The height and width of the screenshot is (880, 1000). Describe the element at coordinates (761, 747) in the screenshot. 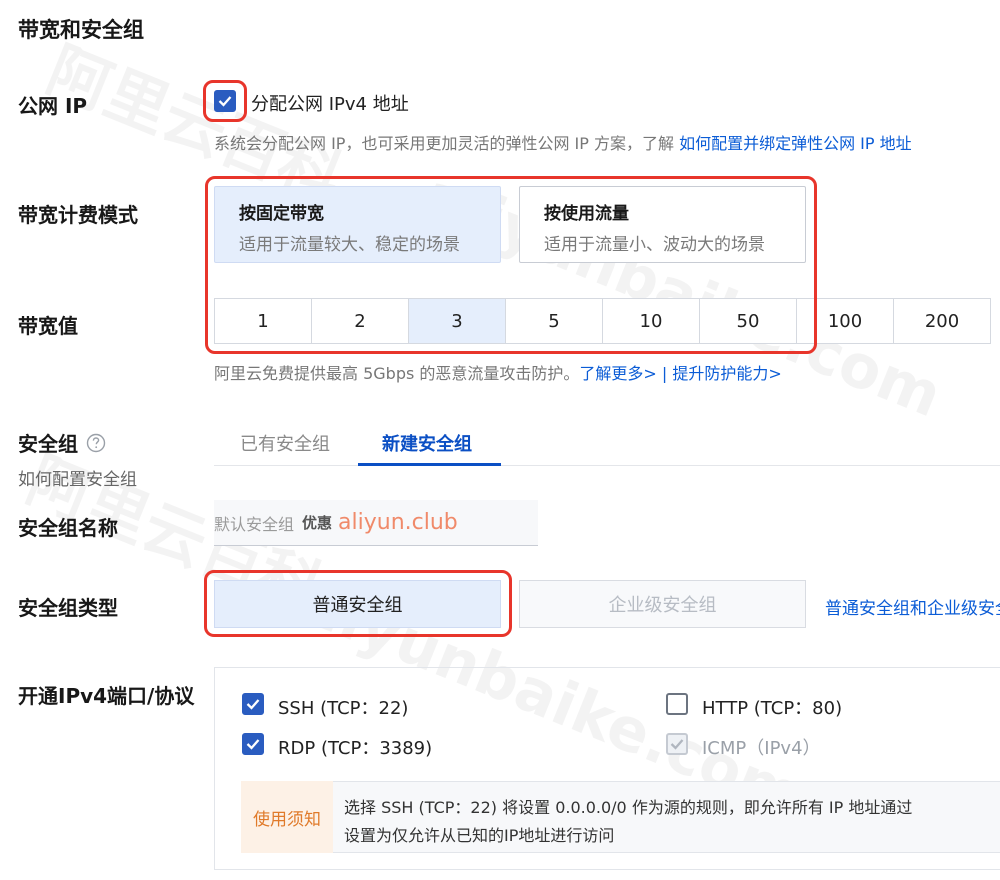

I see `port-icmp-label: ICMP（IPv4）` at that location.